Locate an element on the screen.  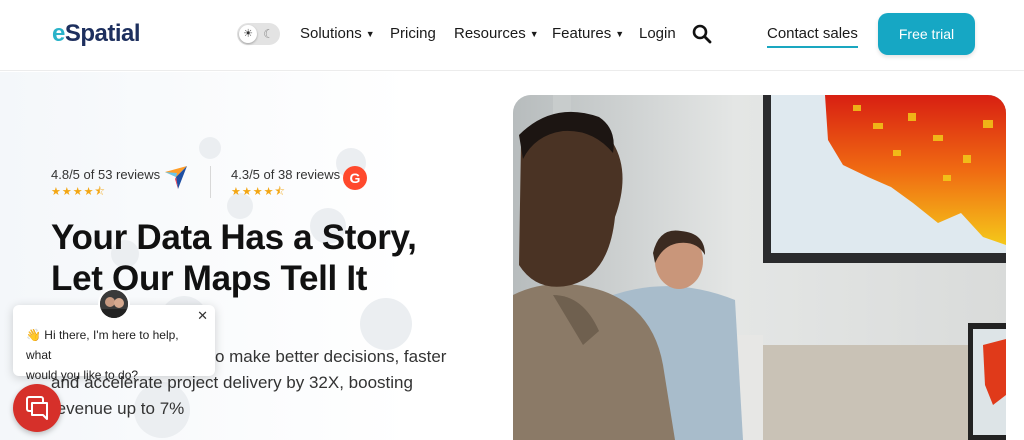
capterra-review-text: 4.8/5 of 53 reviews is located at coordinates (106, 174).